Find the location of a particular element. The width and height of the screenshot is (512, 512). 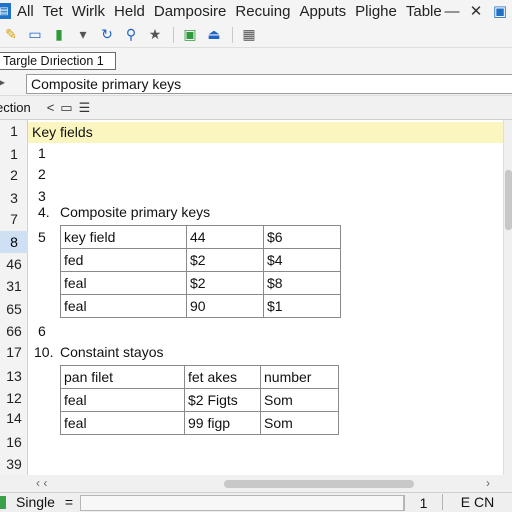

scroll-left-icon: ‹ ‹ is located at coordinates (41, 483).